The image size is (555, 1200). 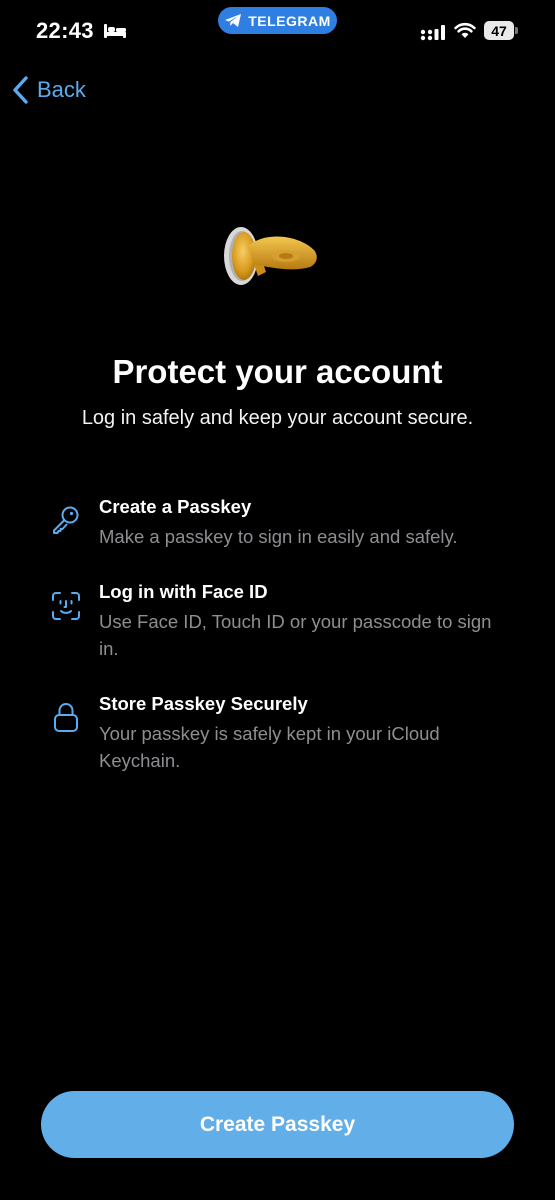 I want to click on battery-body: 47, so click(x=499, y=30).